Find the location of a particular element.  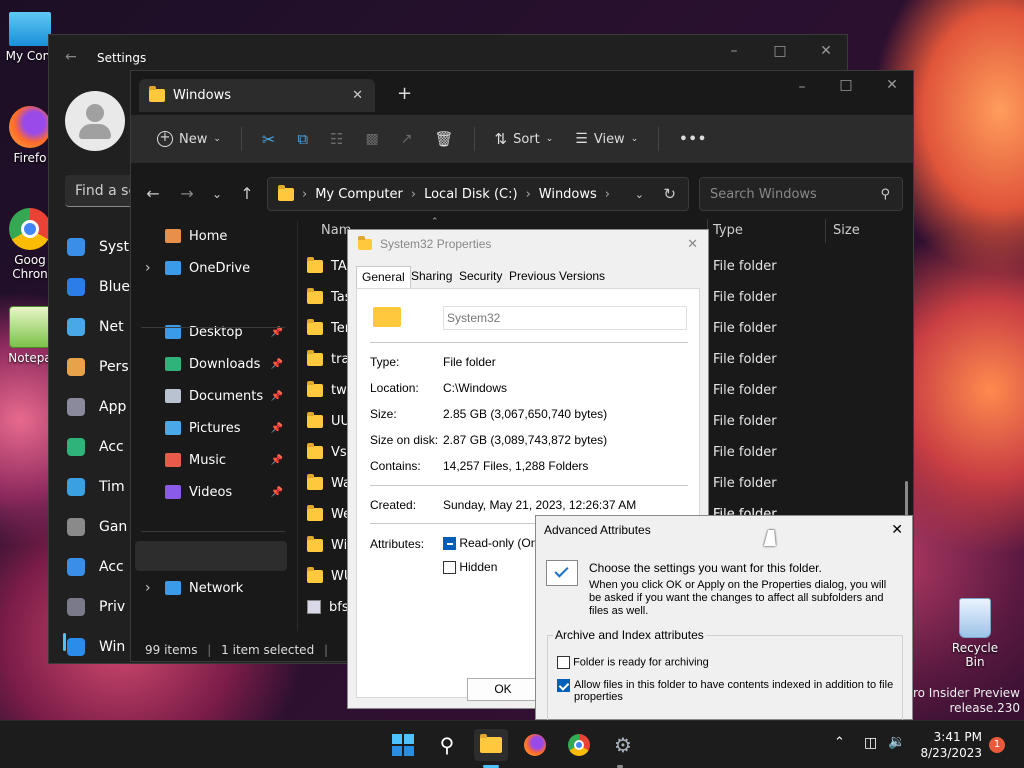

copy-icon: ⧉ is located at coordinates (302, 139).